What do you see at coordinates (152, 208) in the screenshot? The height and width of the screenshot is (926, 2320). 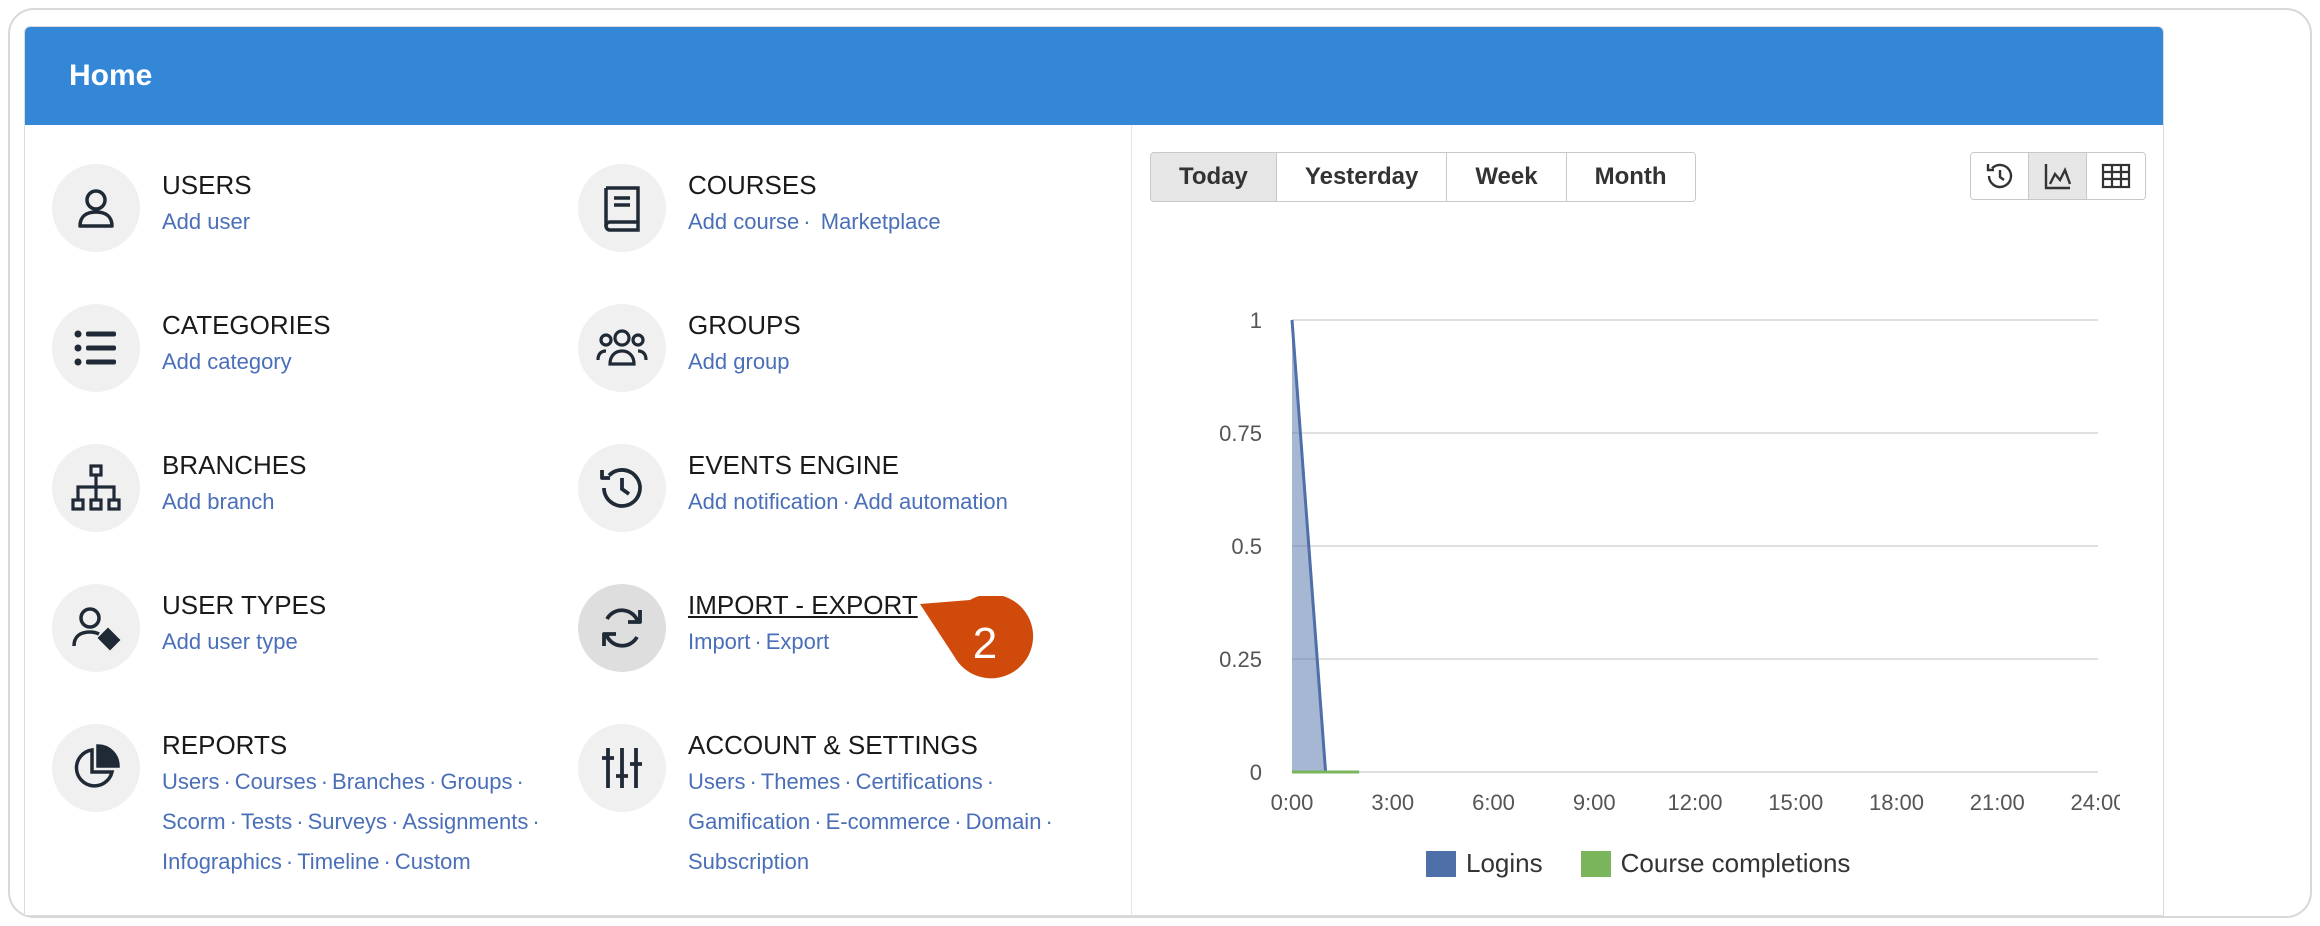 I see `users-section: USERS Add user` at bounding box center [152, 208].